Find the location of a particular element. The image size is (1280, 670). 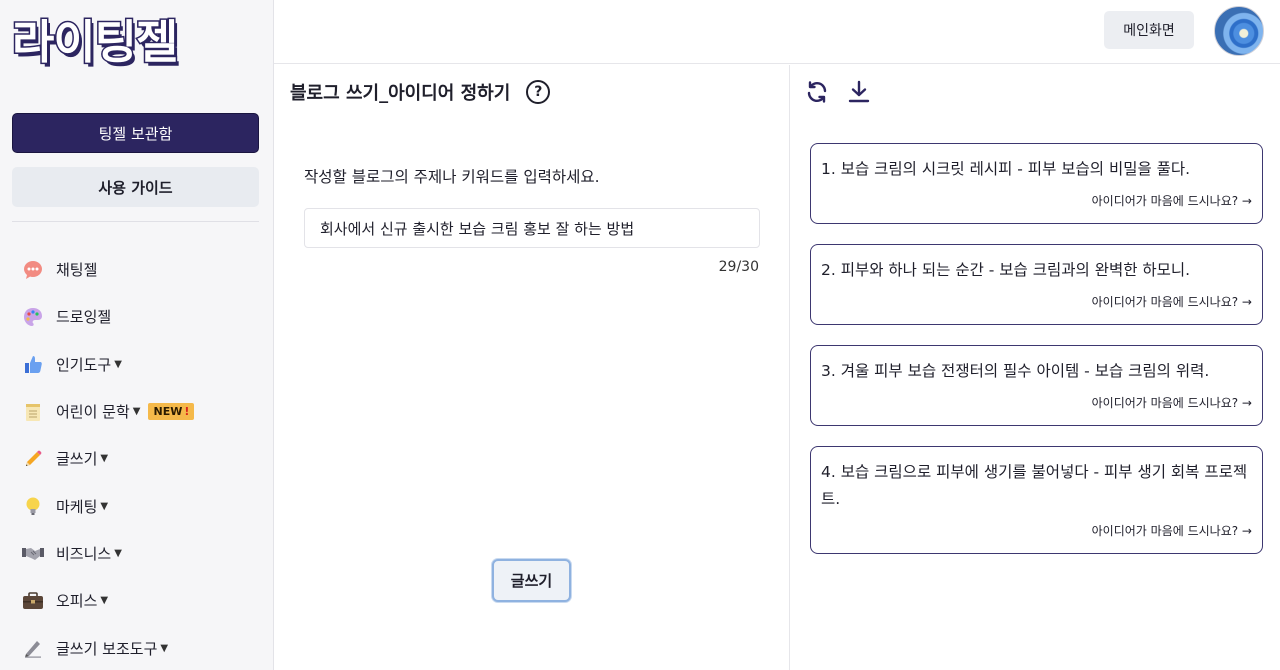

idea-text: 1. 보습 크림의 시크릿 레시피 - 피부 보습의 비밀을 풀다. is located at coordinates (1006, 169).